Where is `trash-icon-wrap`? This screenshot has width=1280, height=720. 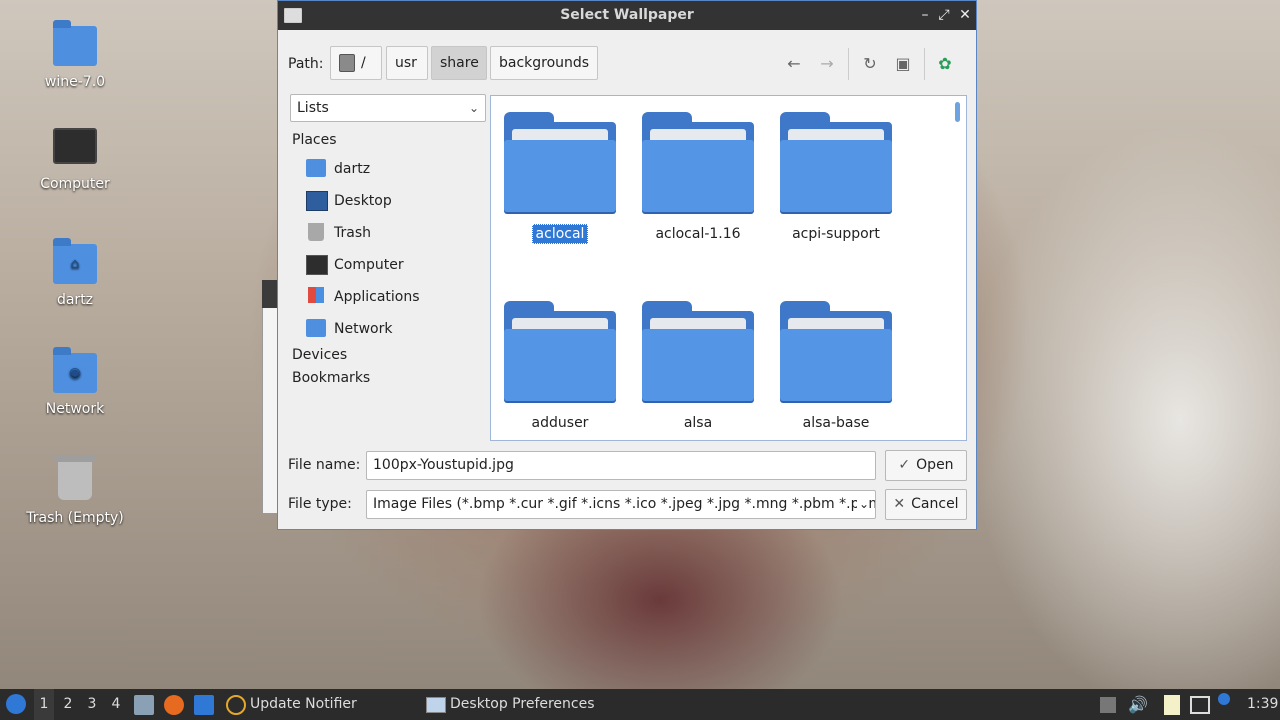
trash-icon-wrap is located at coordinates (75, 479).